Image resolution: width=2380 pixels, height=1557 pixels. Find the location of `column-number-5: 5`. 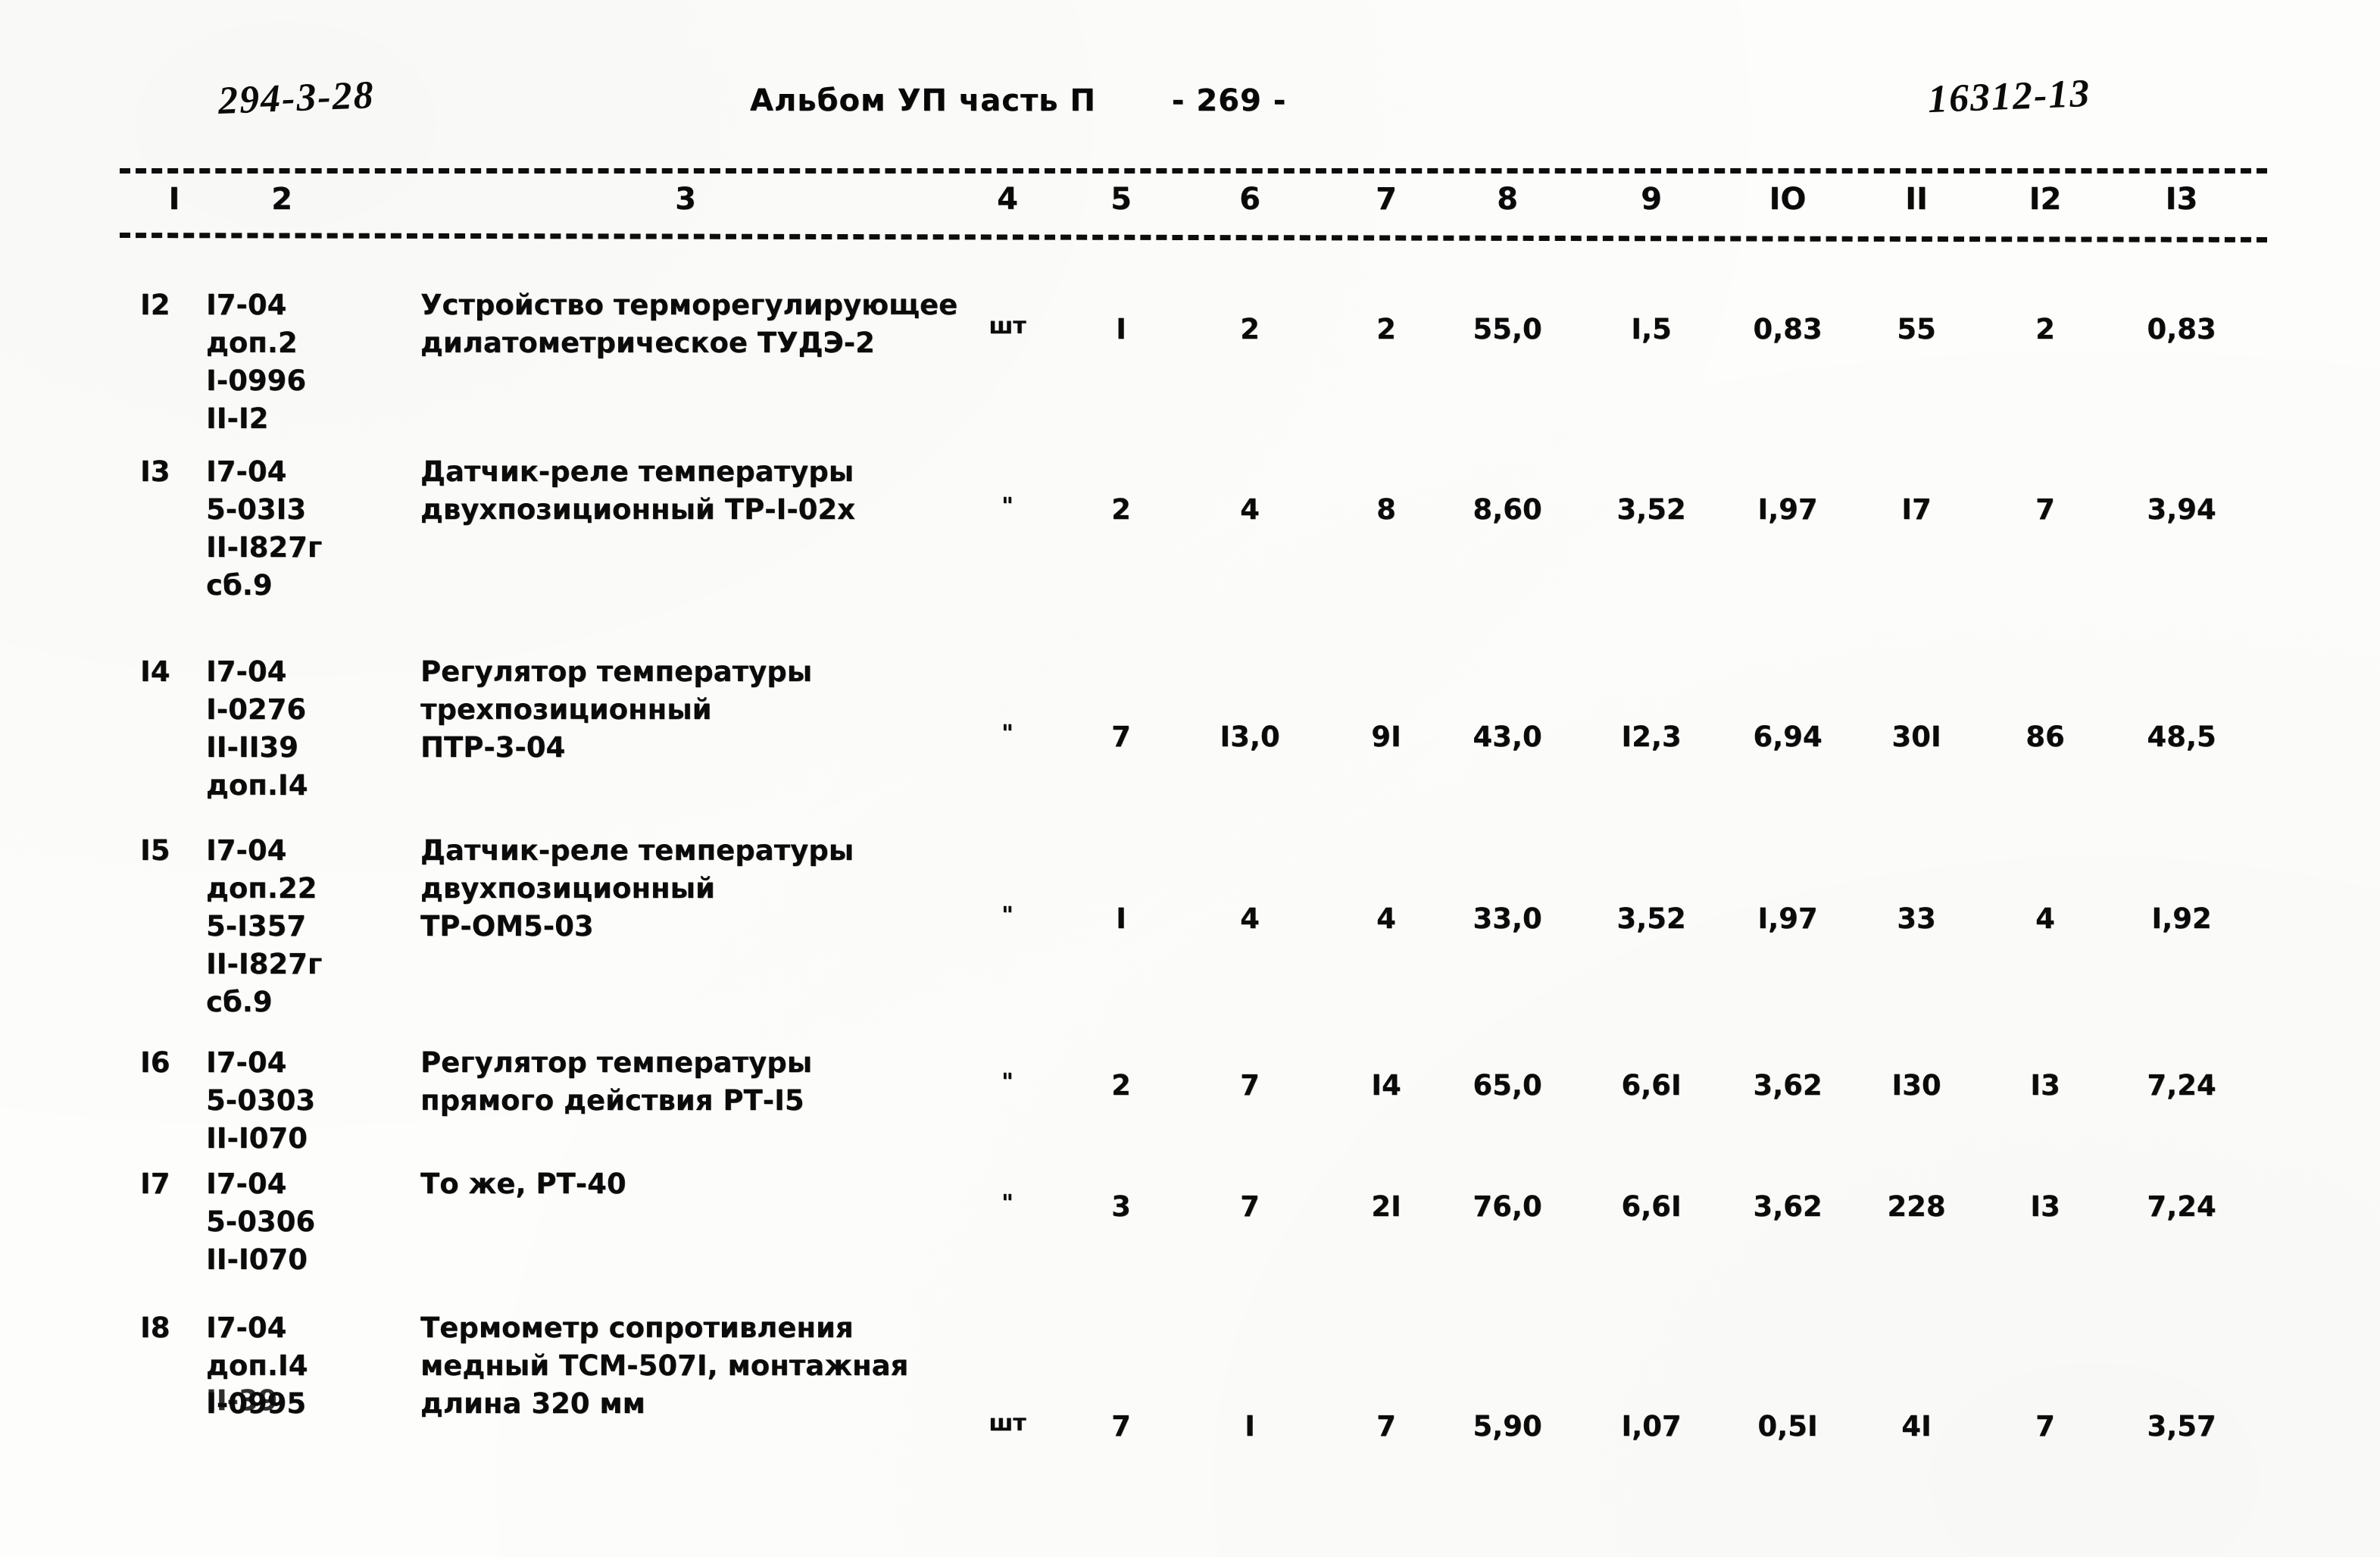

column-number-5: 5 is located at coordinates (1121, 200).